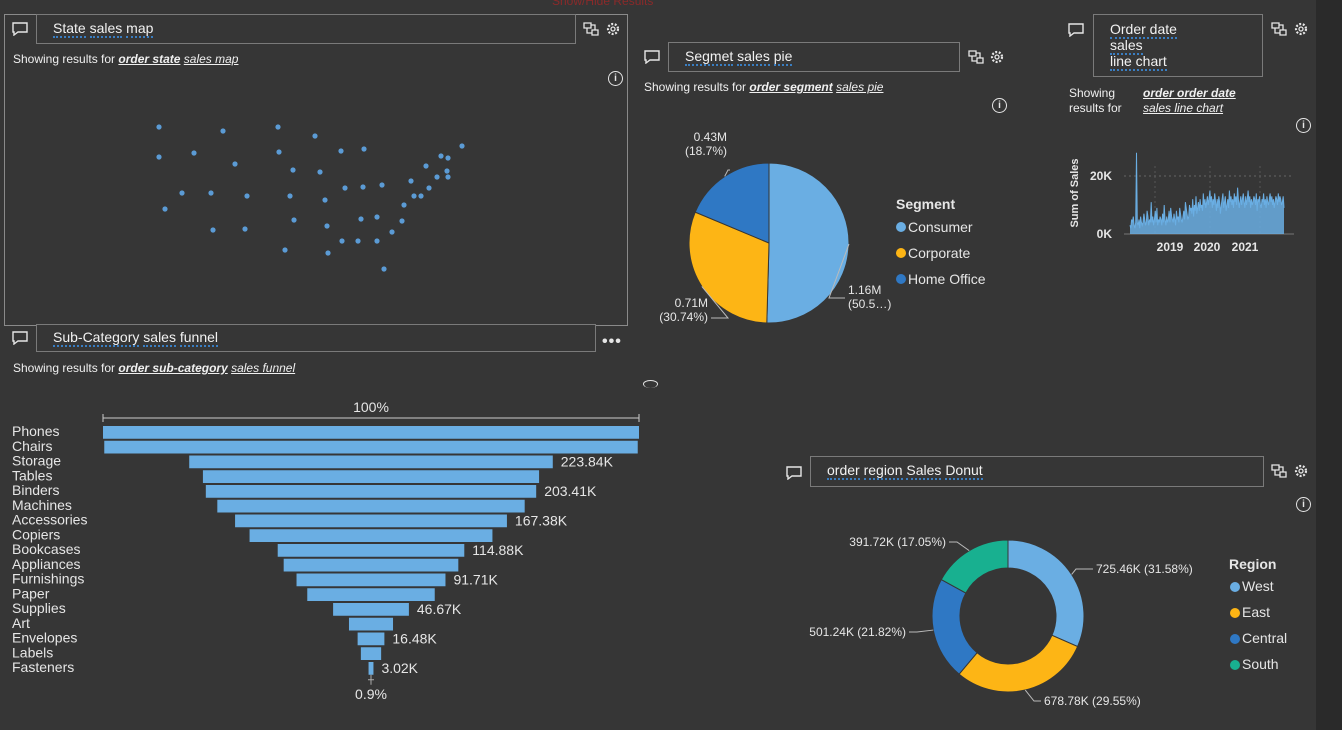  What do you see at coordinates (32, 475) in the screenshot?
I see `category-label: Tables` at bounding box center [32, 475].